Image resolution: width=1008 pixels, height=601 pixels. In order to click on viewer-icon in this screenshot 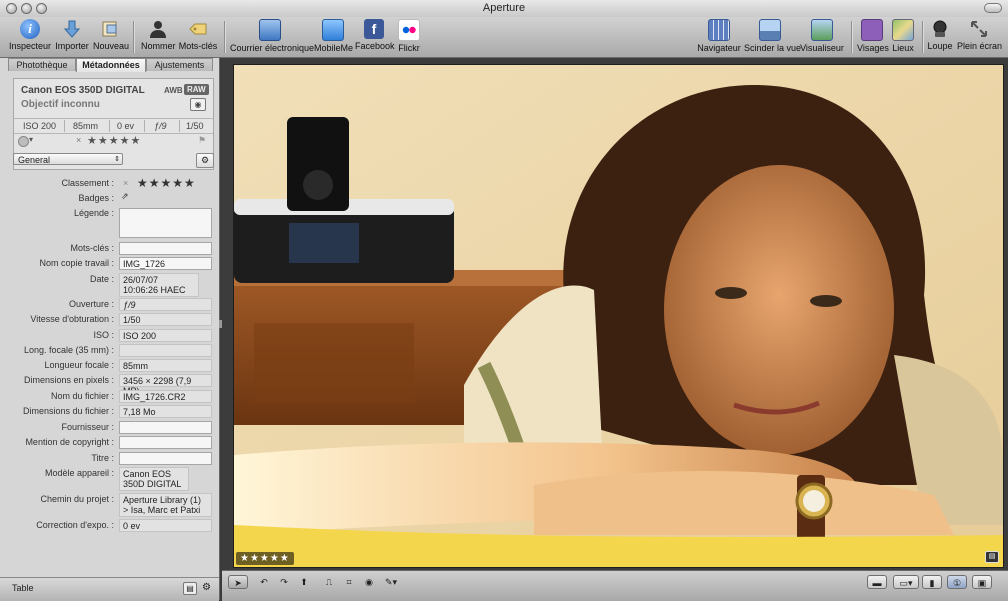, I will do `click(822, 30)`.